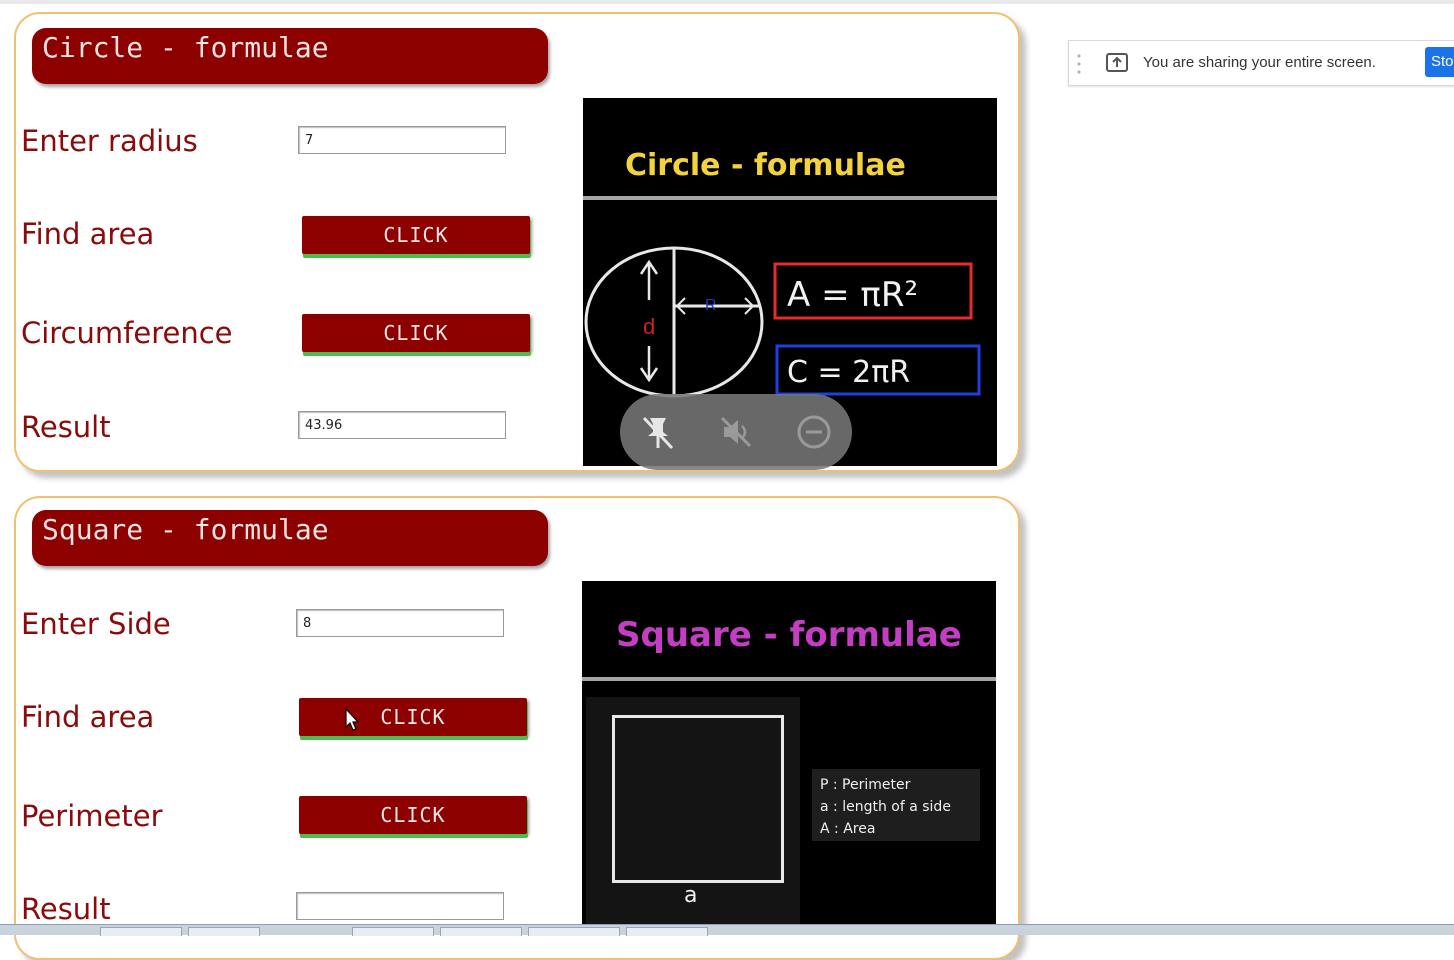 The height and width of the screenshot is (960, 1454). I want to click on area-formula: A = πR², so click(852, 295).